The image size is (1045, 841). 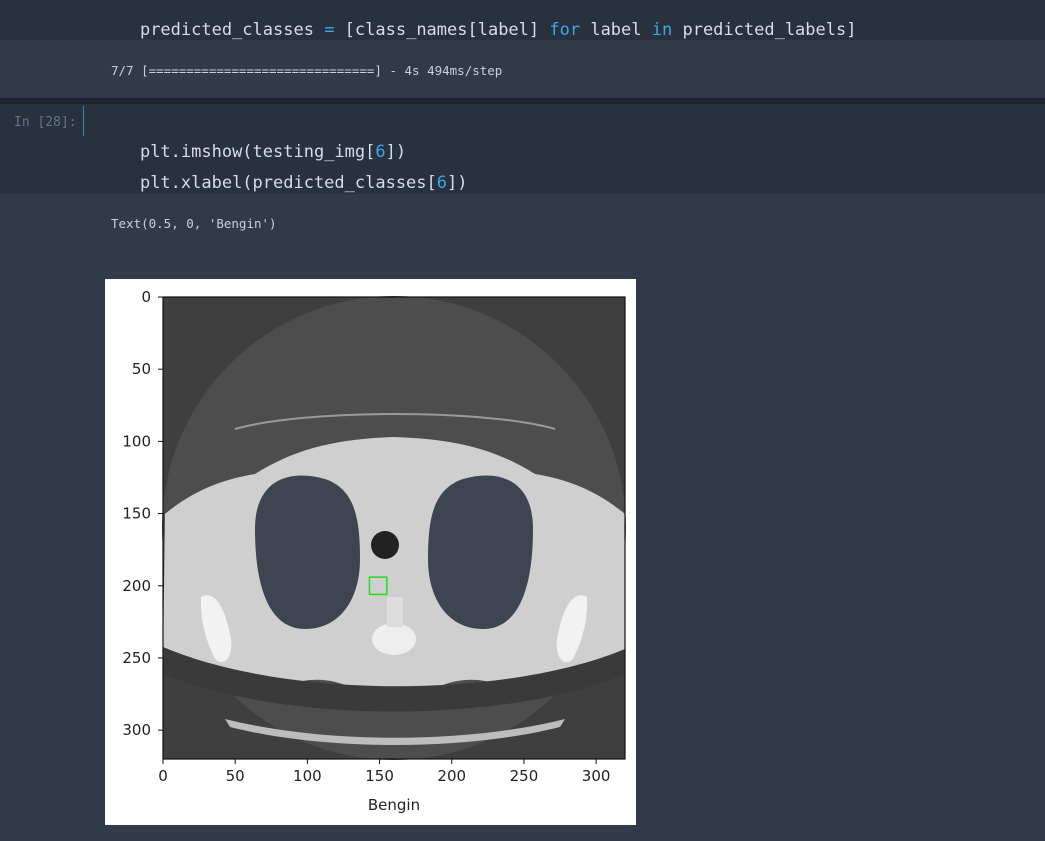 I want to click on y-tick-label: 250, so click(x=136, y=658).